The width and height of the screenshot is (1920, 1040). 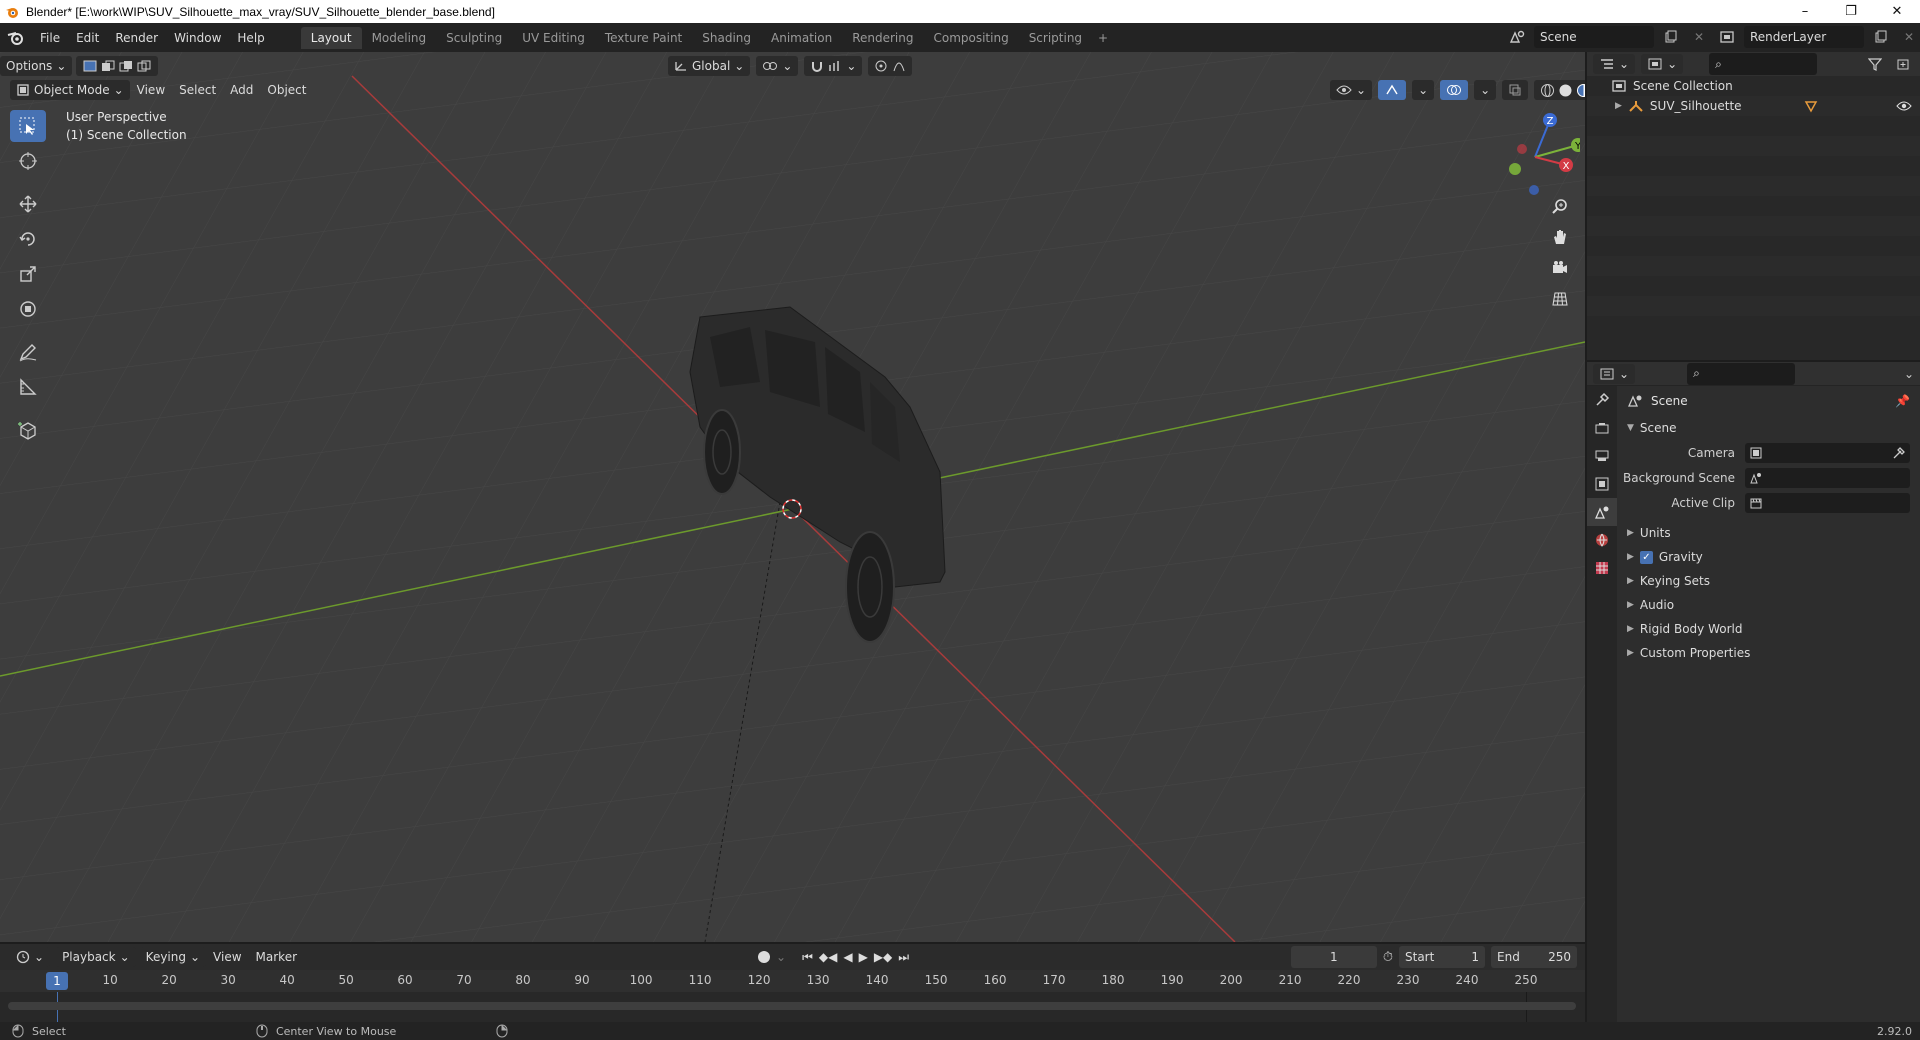 I want to click on delete-scene-icon: ✕, so click(x=1699, y=37).